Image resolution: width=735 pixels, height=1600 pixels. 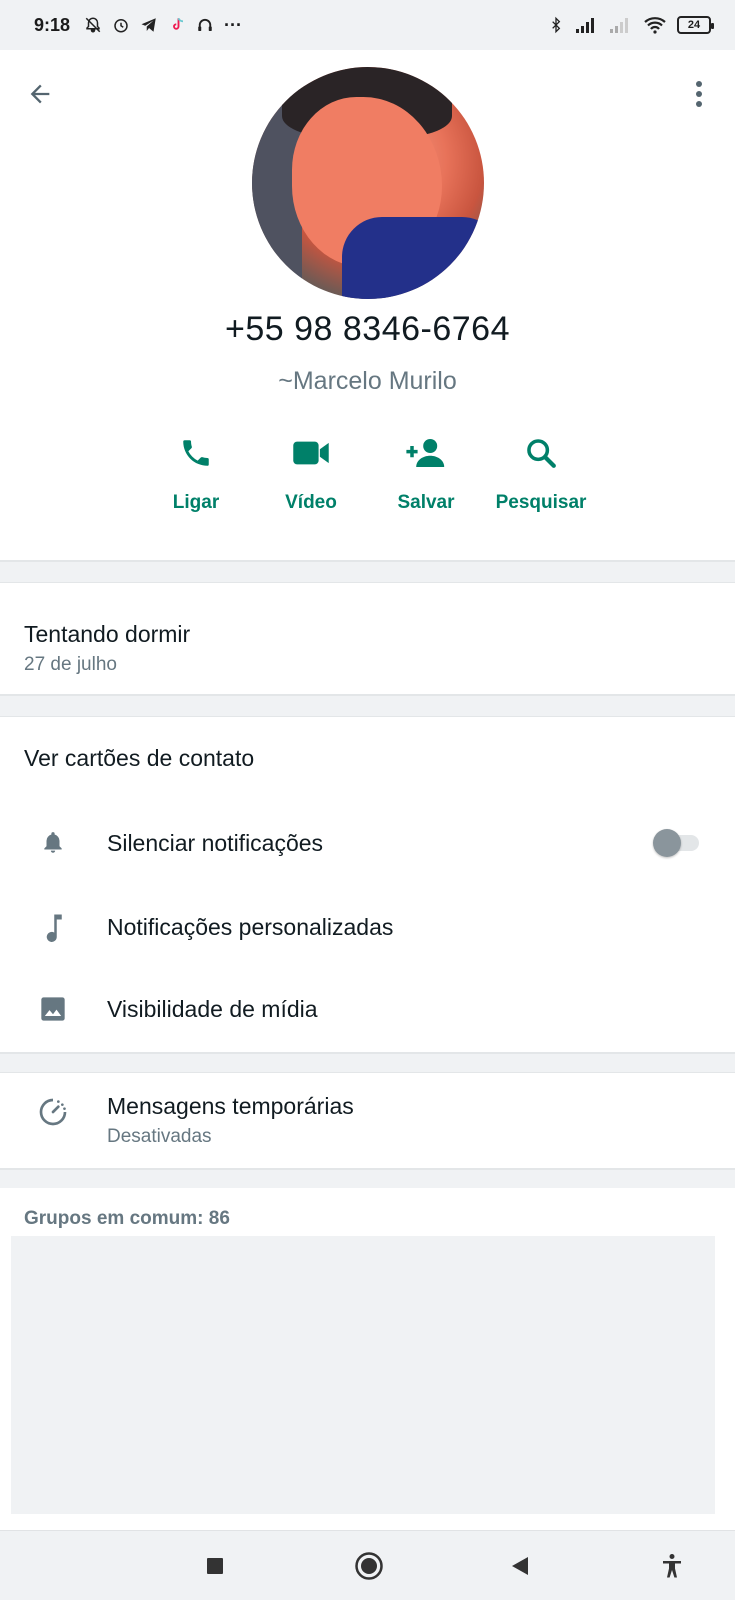 I want to click on disappearing-messages-row: Mensagens temporárias Desativadas, so click(x=367, y=1121).